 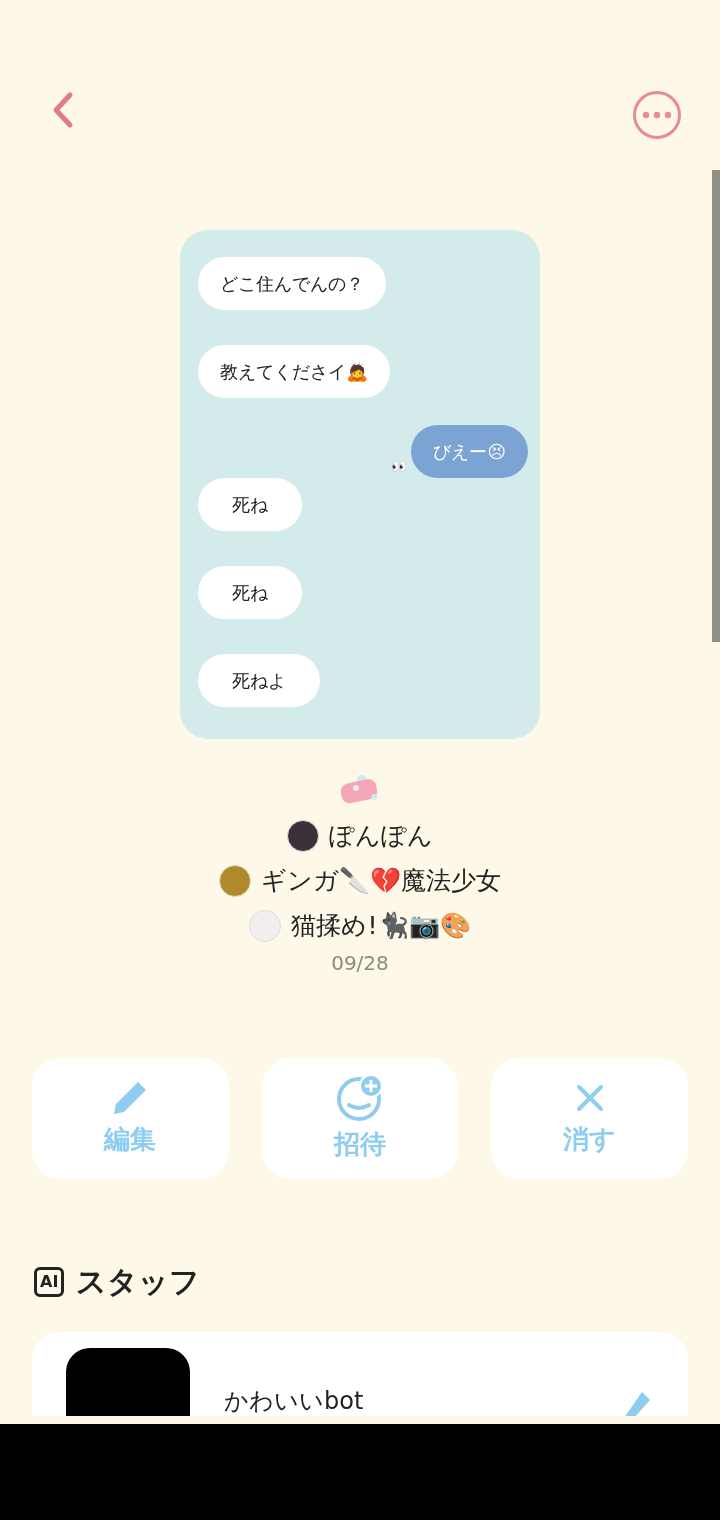 I want to click on message-bubble: びえー😣, so click(x=469, y=451).